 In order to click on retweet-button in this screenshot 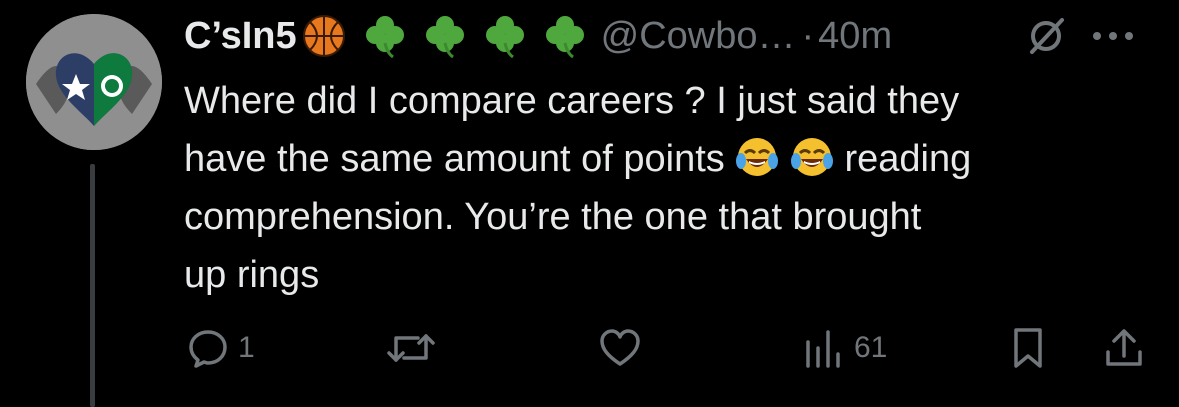, I will do `click(415, 348)`.